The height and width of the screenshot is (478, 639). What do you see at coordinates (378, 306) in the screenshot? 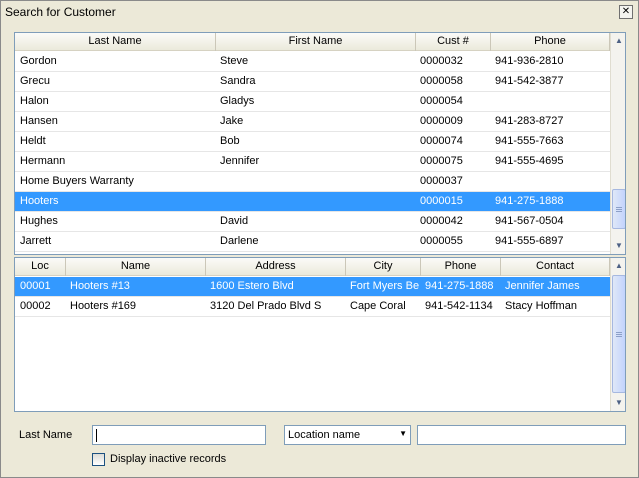
I see `cell-city: Cape Coral` at bounding box center [378, 306].